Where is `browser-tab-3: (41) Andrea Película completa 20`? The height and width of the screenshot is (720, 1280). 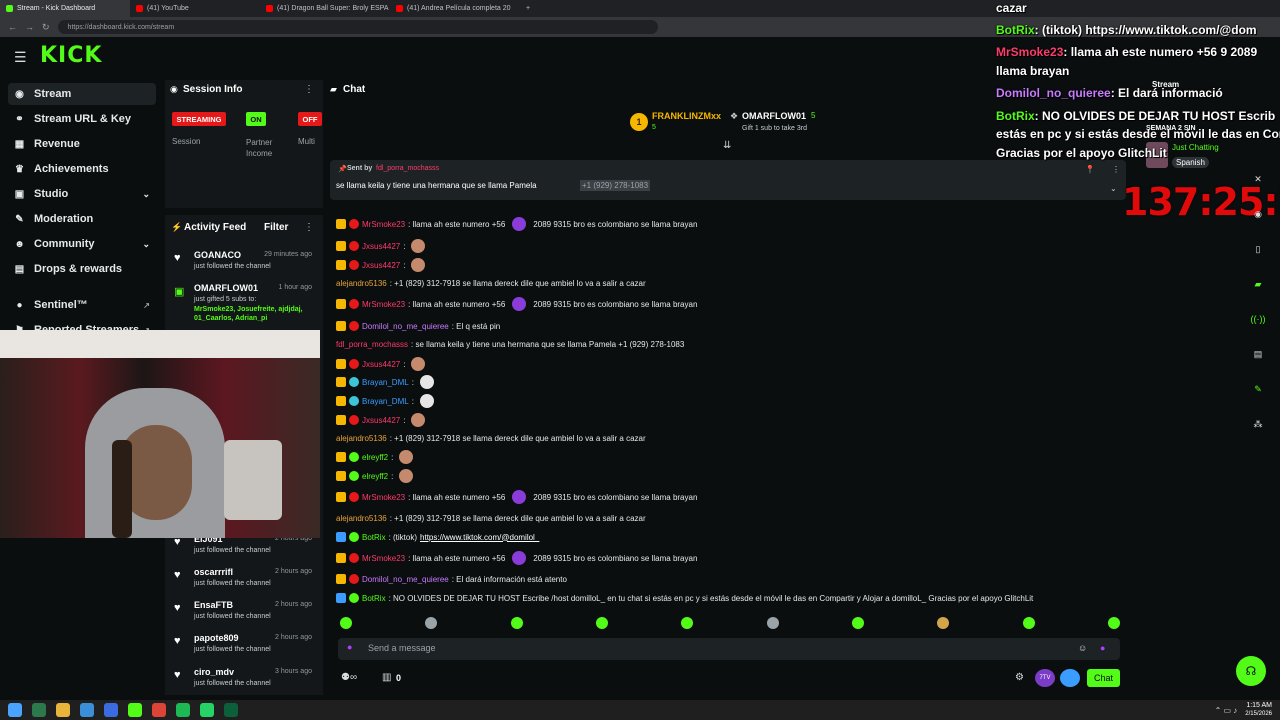
browser-tab-3: (41) Andrea Película completa 20 is located at coordinates (455, 8).